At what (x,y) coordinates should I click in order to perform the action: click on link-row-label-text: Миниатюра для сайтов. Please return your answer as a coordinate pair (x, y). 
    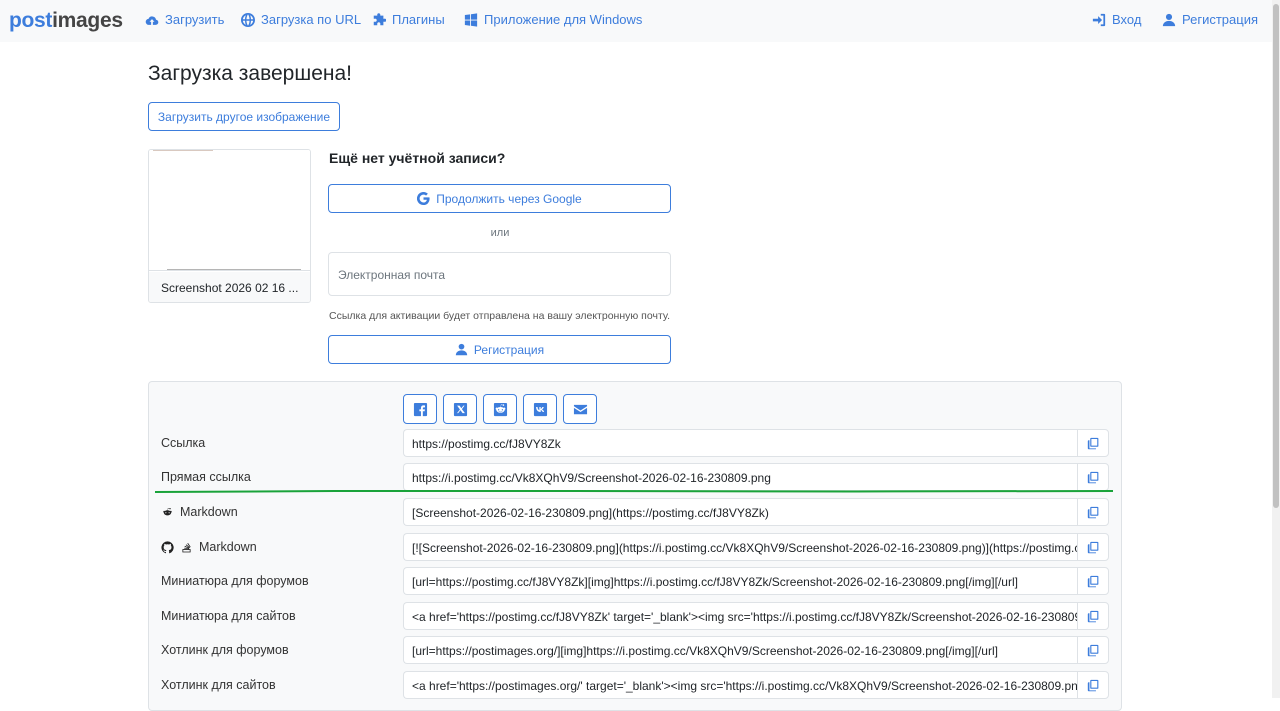
    Looking at the image, I should click on (228, 616).